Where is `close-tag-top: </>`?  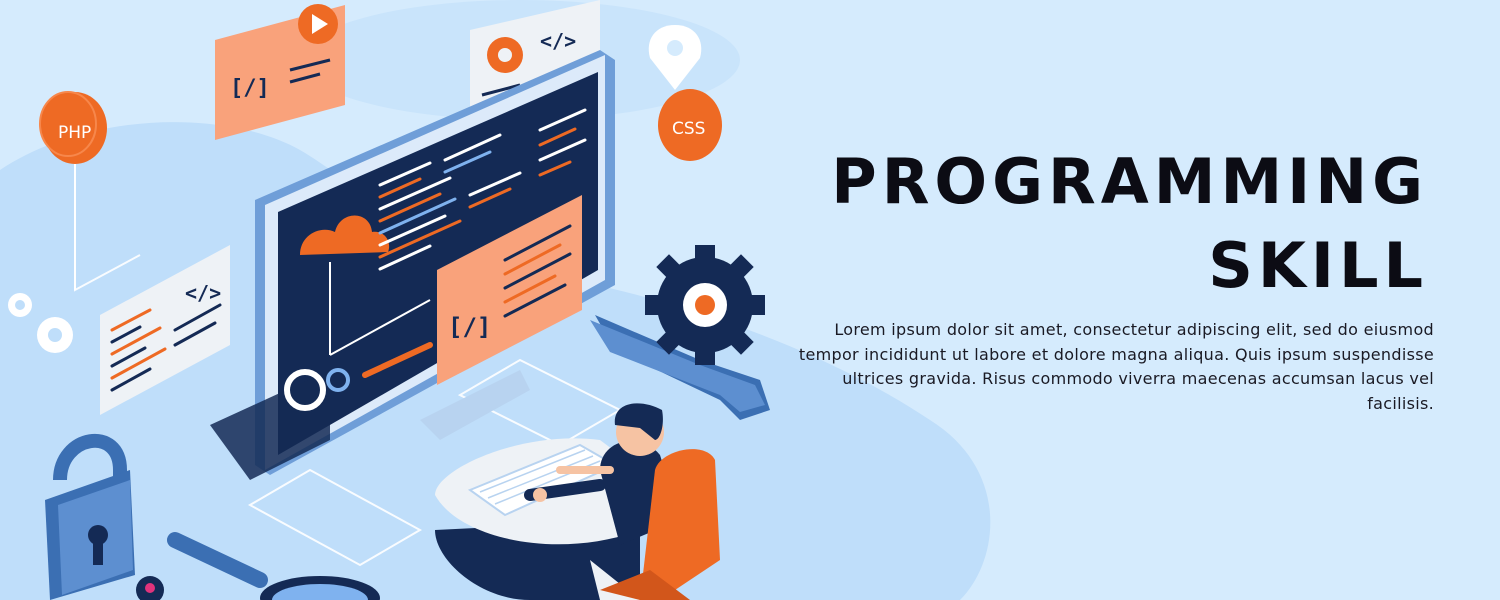 close-tag-top: </> is located at coordinates (558, 41).